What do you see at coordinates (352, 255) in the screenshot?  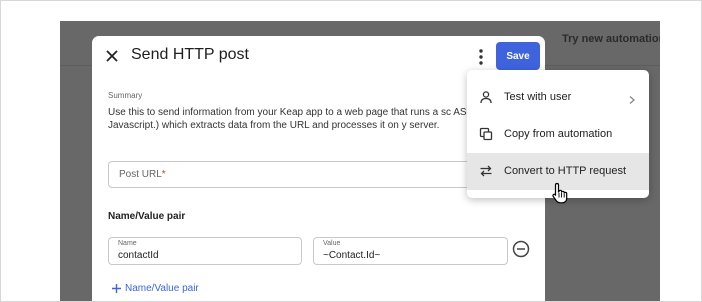 I see `value-field-value: ~Contact.Id~` at bounding box center [352, 255].